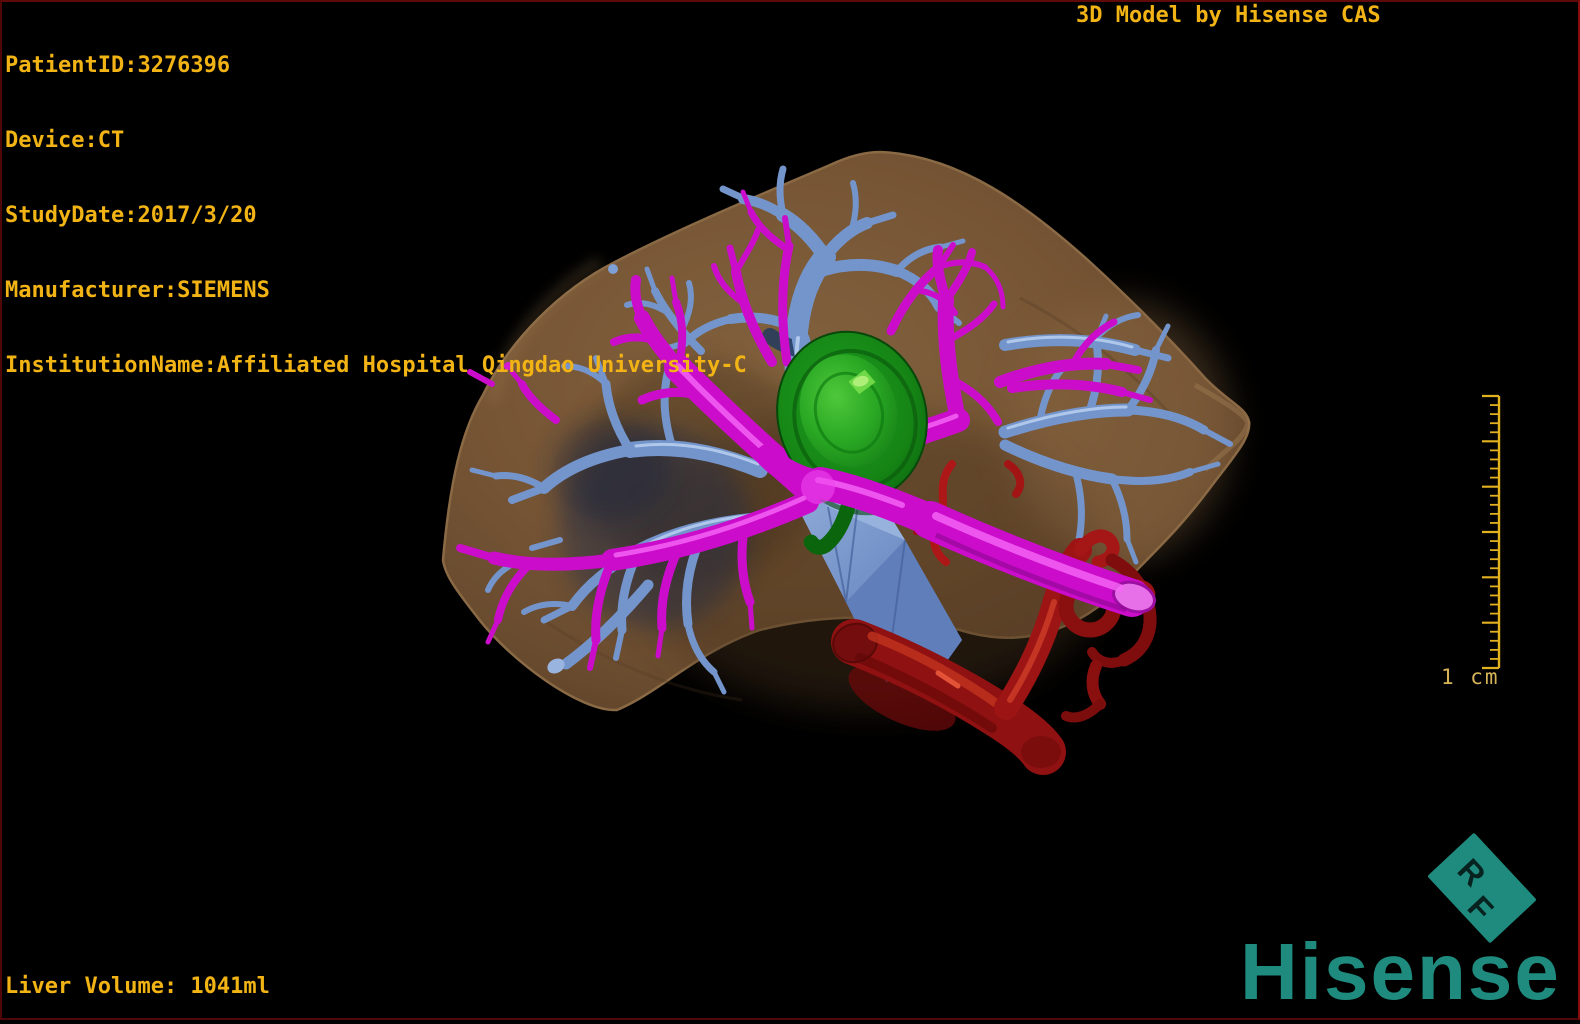 The image size is (1580, 1024). I want to click on patient-id-line: PatientID:3276396, so click(118, 65).